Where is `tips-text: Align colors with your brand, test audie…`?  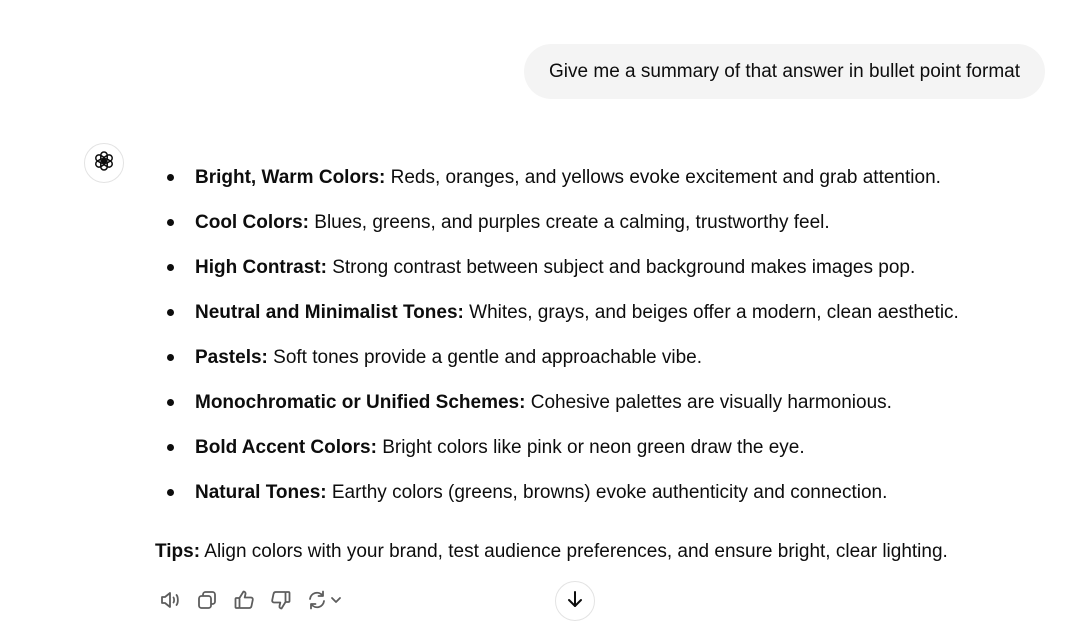
tips-text: Align colors with your brand, test audie… is located at coordinates (574, 551).